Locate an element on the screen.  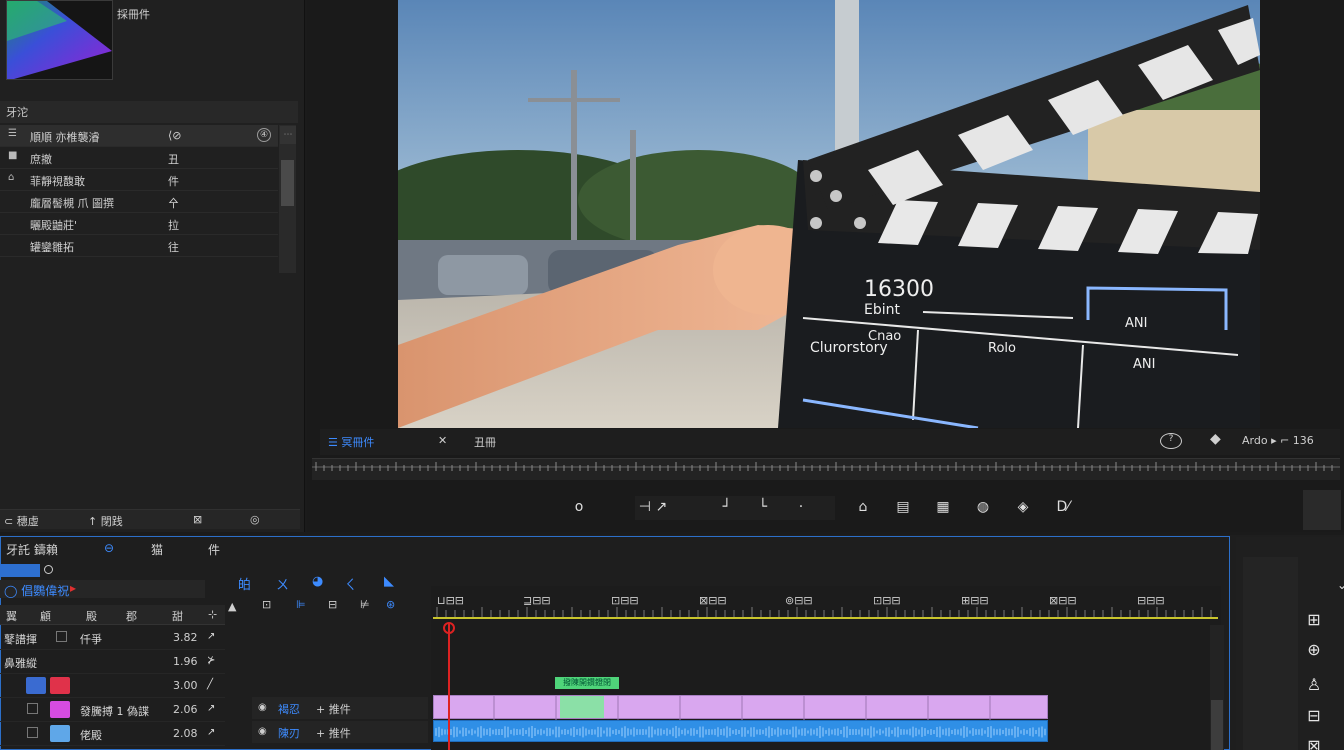
column-header: 殿 is located at coordinates (91, 616).